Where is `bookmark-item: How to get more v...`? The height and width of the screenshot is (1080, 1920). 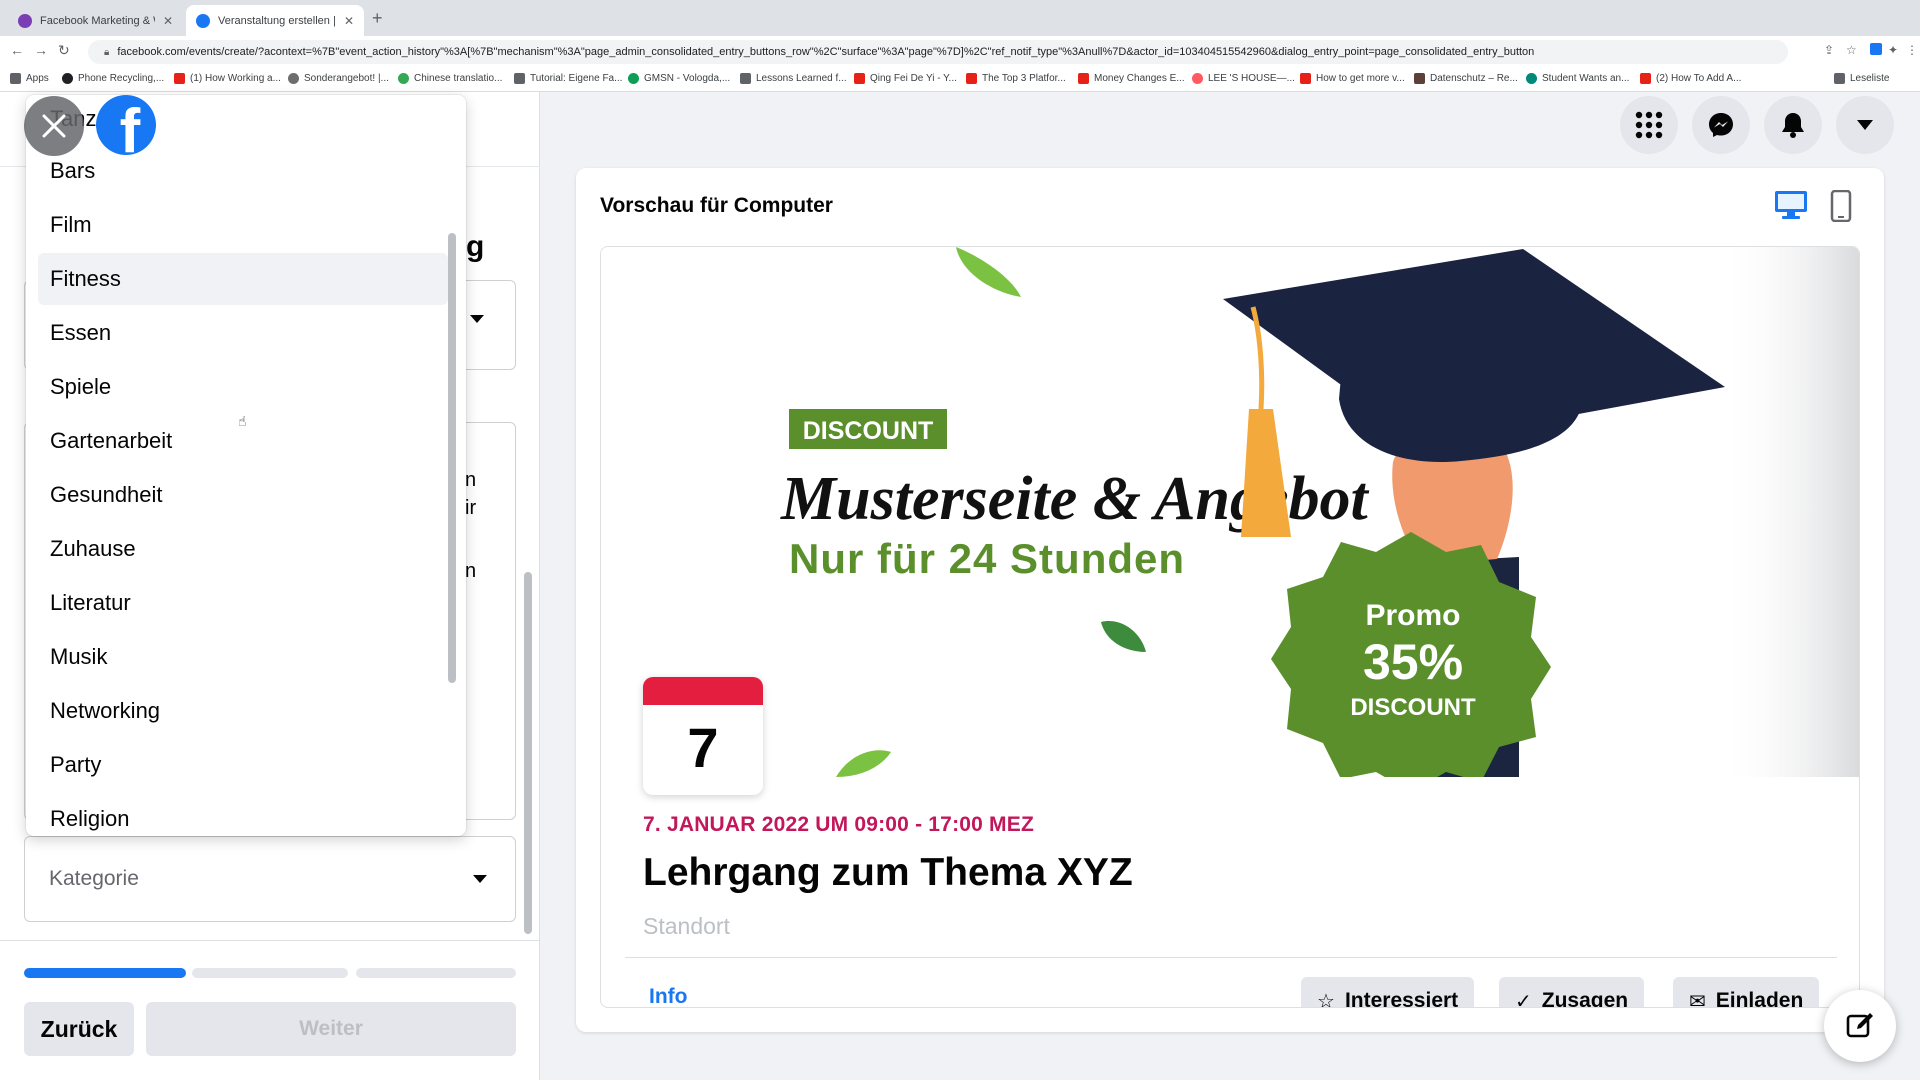 bookmark-item: How to get more v... is located at coordinates (1352, 78).